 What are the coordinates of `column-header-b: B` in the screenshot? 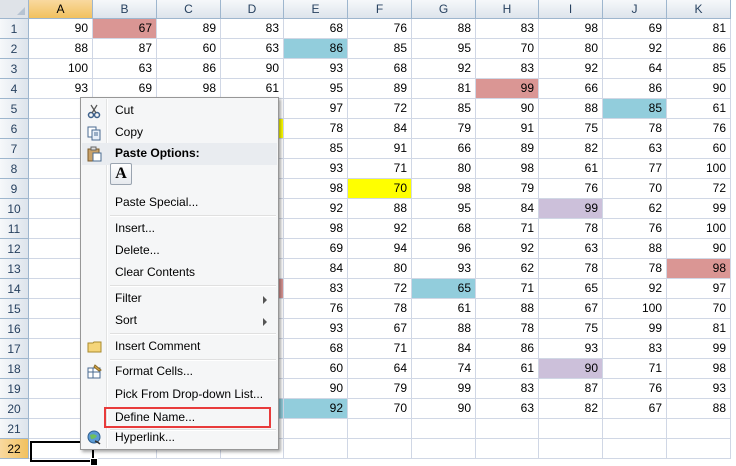 It's located at (125, 9).